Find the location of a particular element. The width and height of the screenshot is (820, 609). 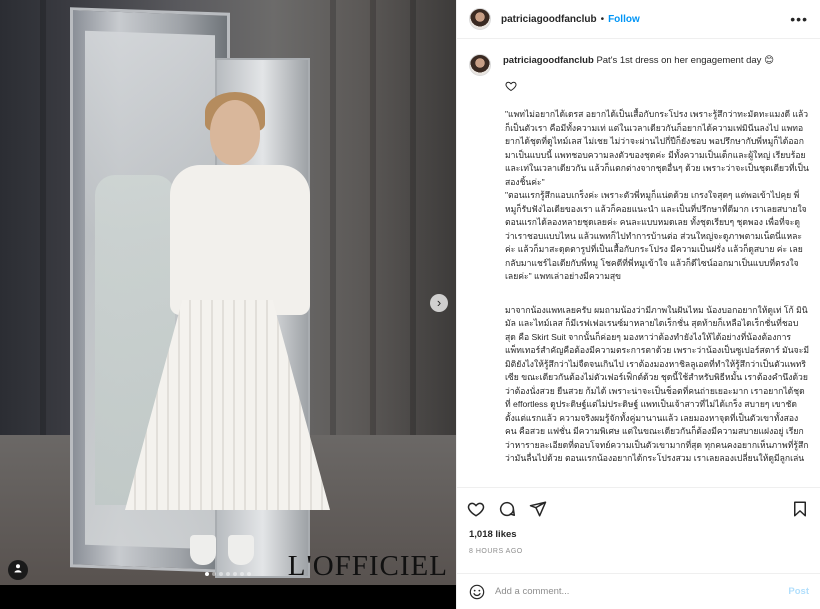

comment-icon is located at coordinates (507, 509).